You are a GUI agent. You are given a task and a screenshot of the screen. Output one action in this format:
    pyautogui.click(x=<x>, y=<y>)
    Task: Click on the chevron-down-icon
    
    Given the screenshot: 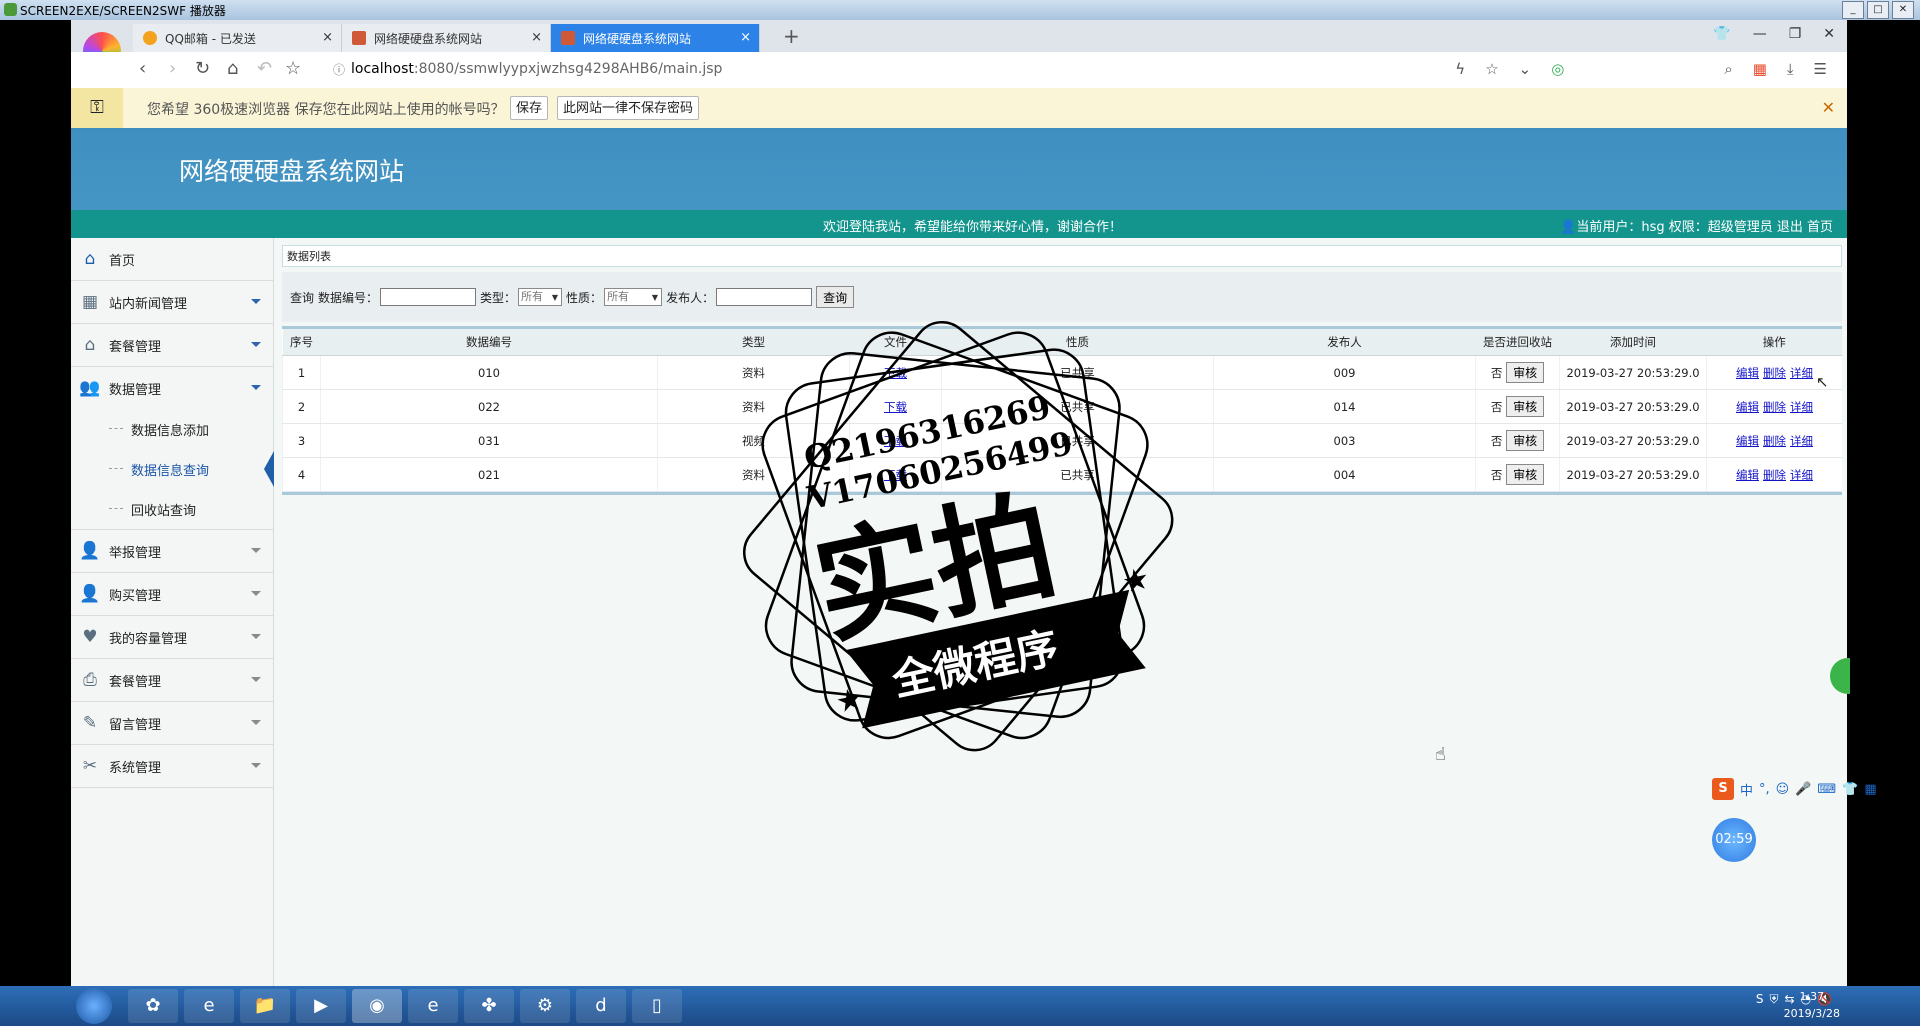 What is the action you would take?
    pyautogui.click(x=256, y=344)
    